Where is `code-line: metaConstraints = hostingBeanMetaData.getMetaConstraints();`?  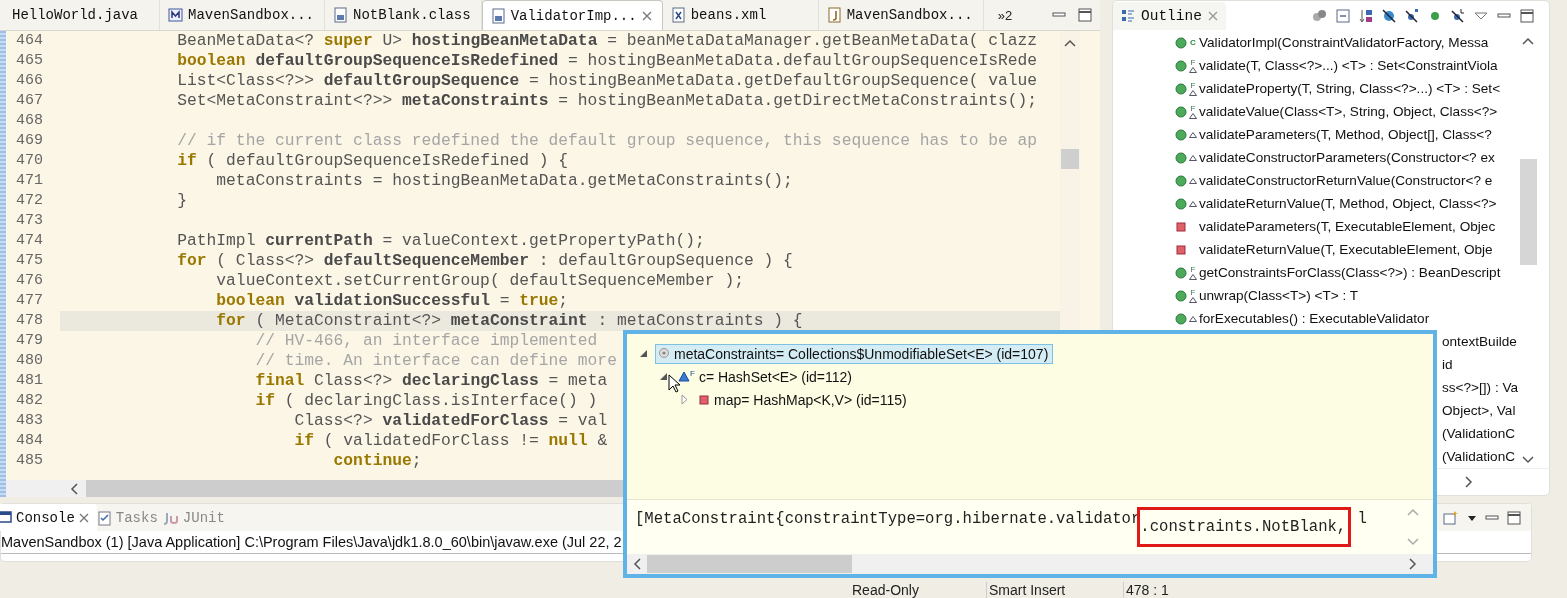 code-line: metaConstraints = hostingBeanMetaData.getMetaConstraints(); is located at coordinates (504, 181).